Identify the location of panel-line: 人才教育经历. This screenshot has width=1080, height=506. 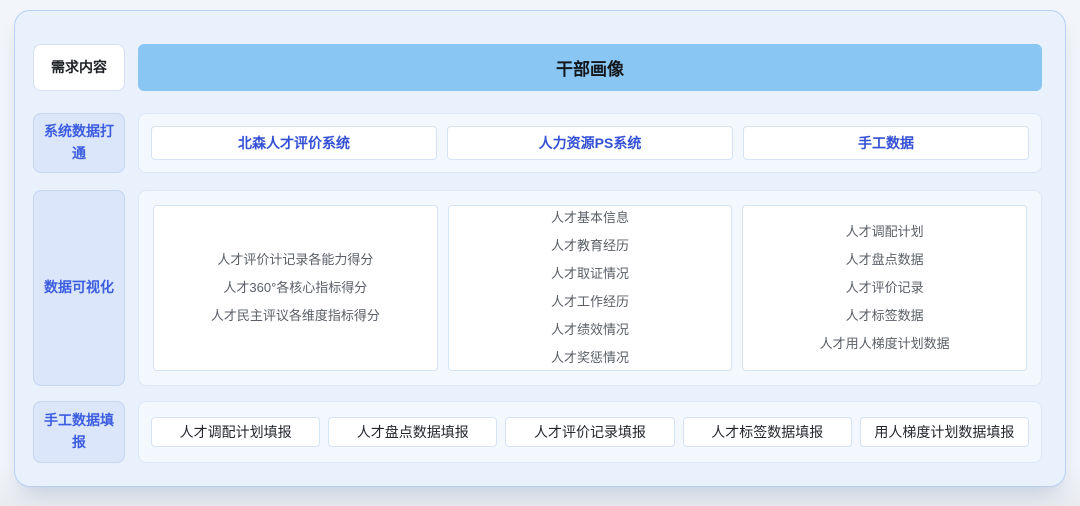
(590, 245).